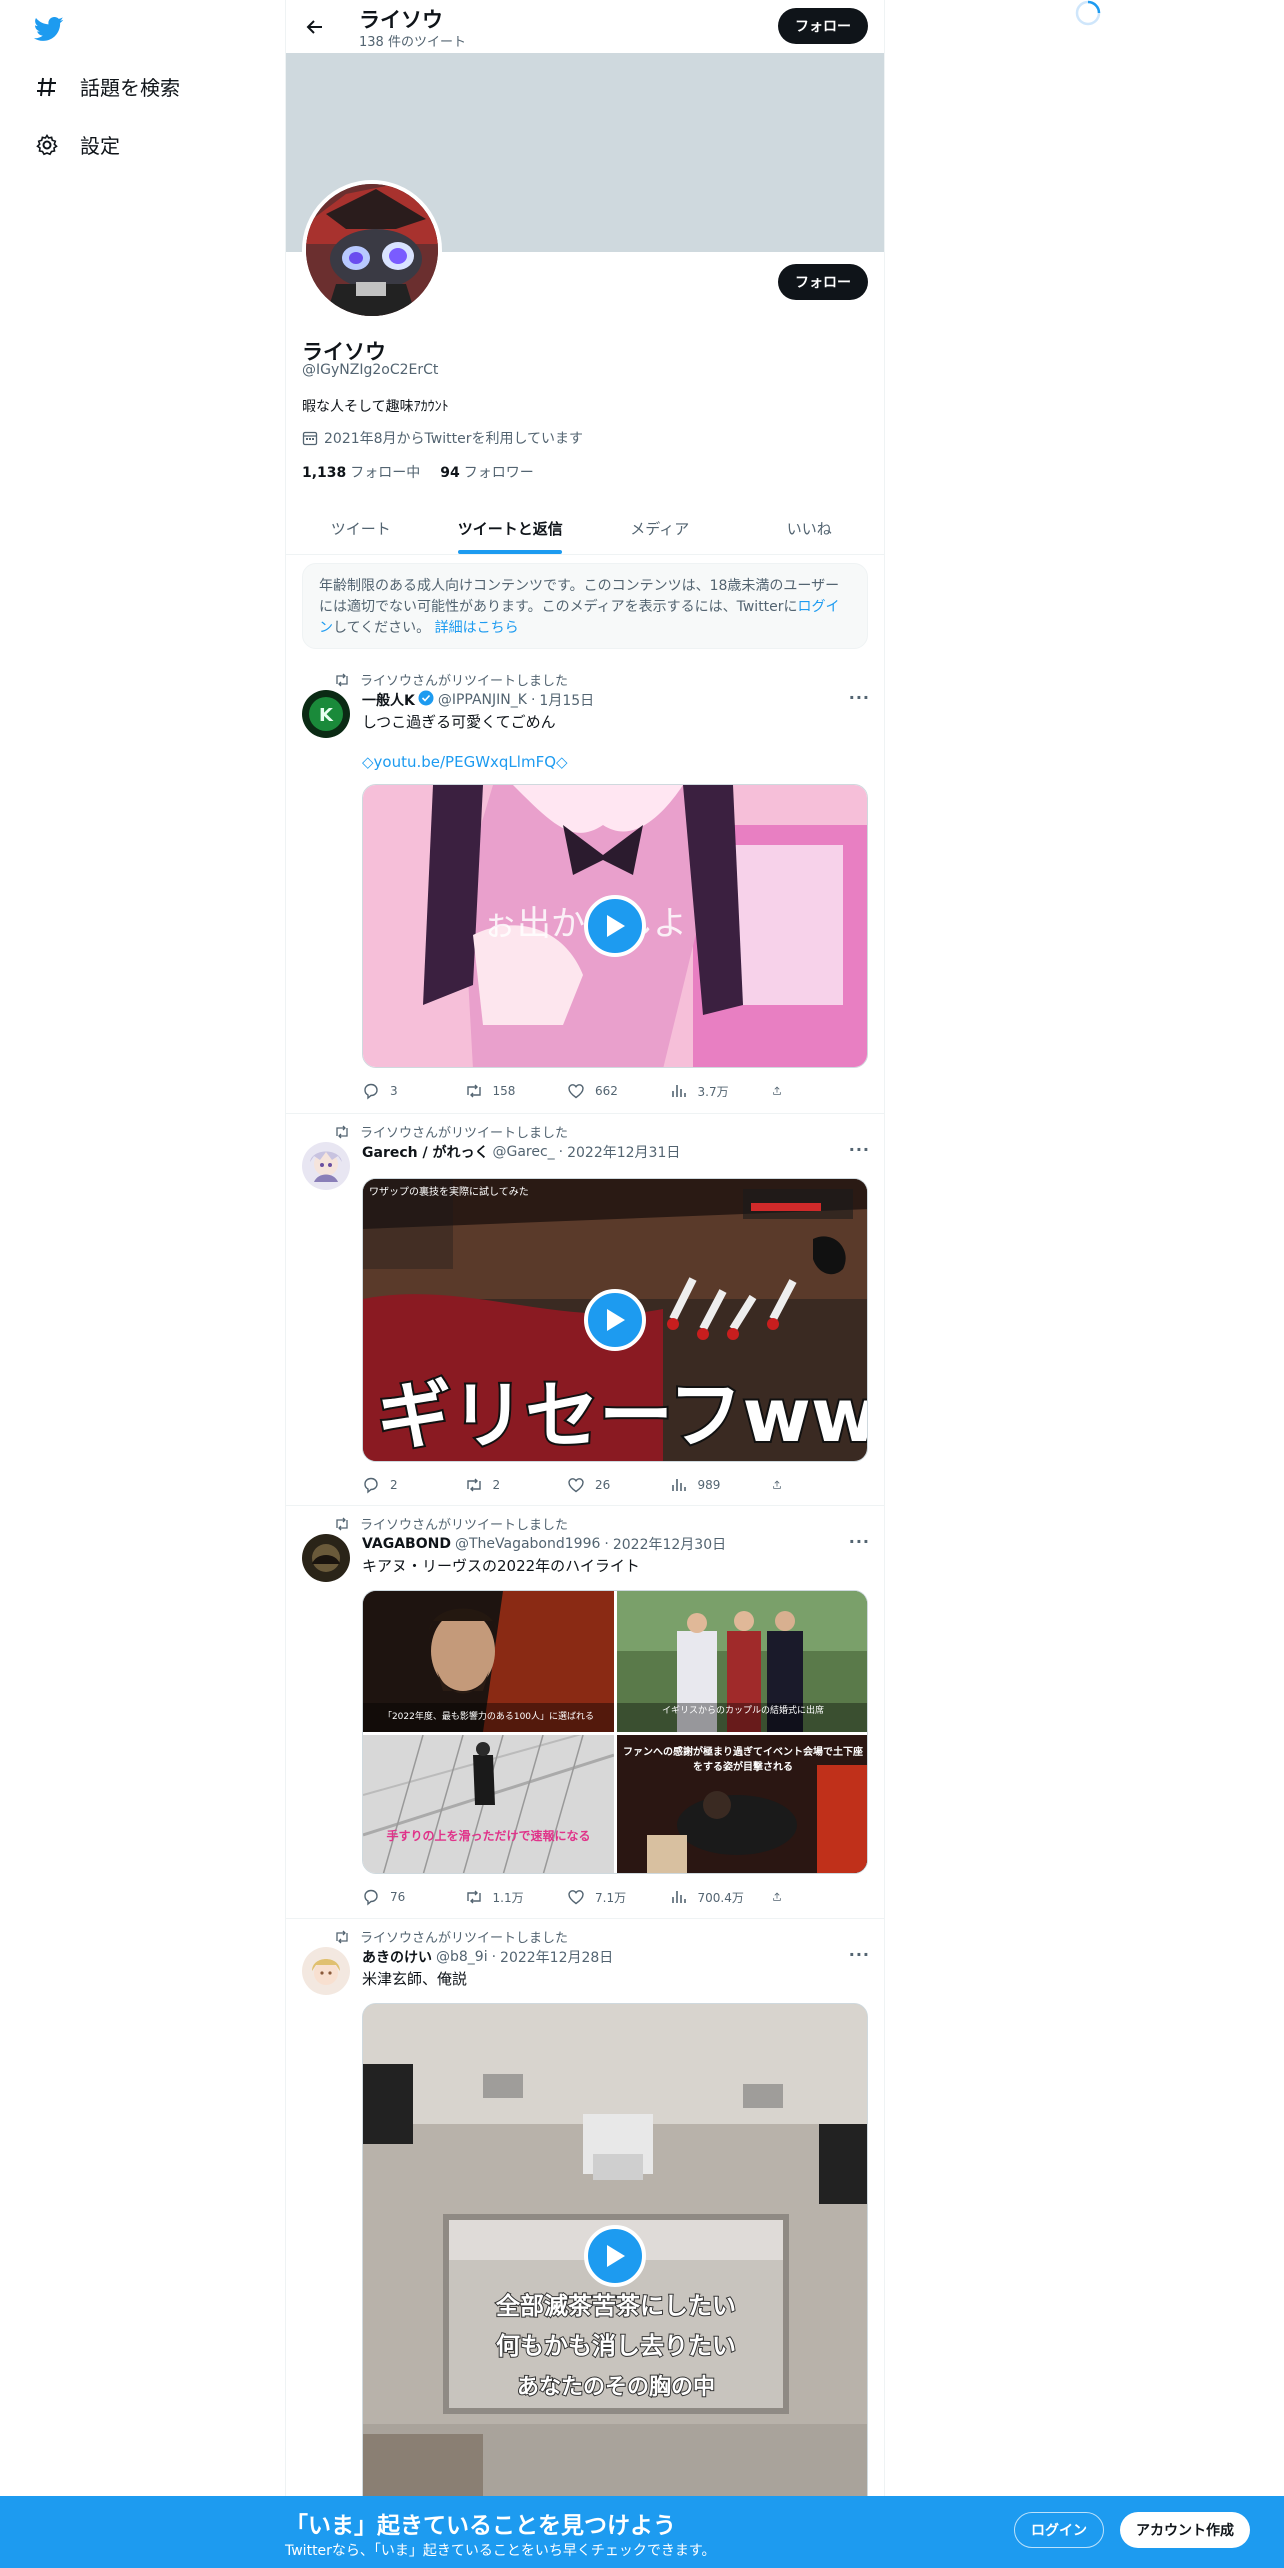 This screenshot has width=1284, height=2568. What do you see at coordinates (612, 1091) in the screenshot?
I see `like-button: 662` at bounding box center [612, 1091].